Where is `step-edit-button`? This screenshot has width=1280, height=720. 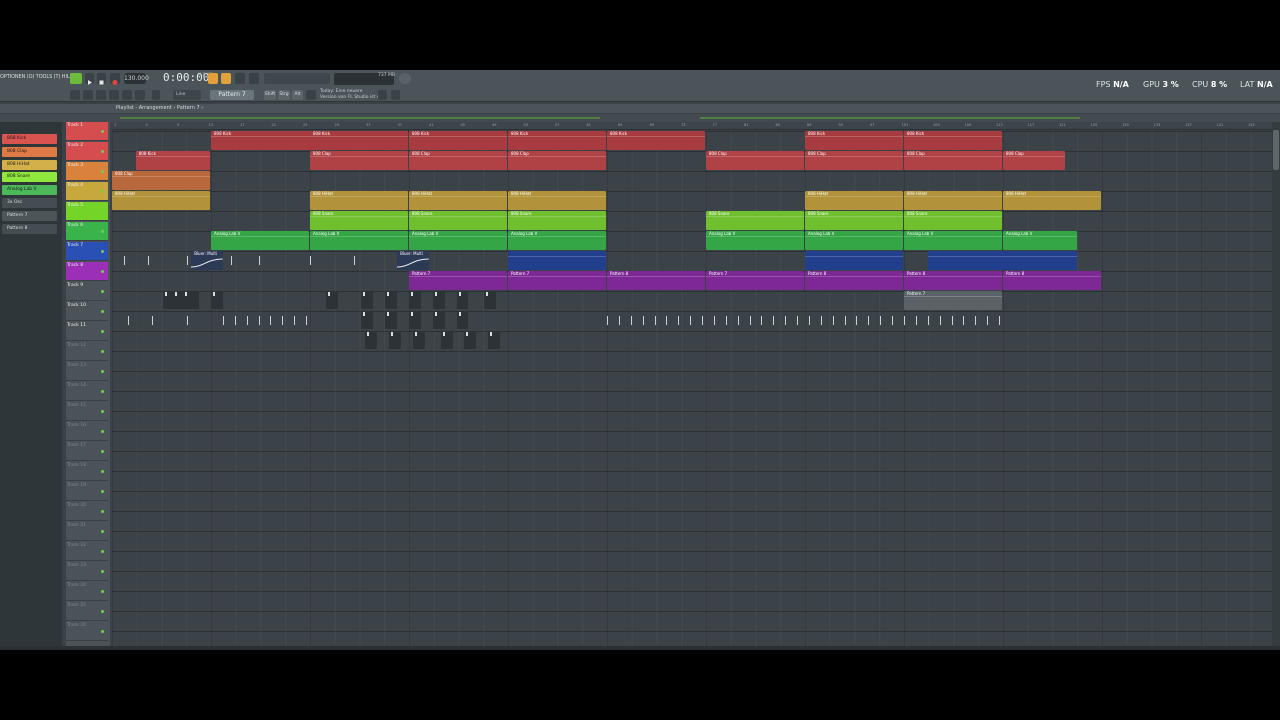 step-edit-button is located at coordinates (254, 78).